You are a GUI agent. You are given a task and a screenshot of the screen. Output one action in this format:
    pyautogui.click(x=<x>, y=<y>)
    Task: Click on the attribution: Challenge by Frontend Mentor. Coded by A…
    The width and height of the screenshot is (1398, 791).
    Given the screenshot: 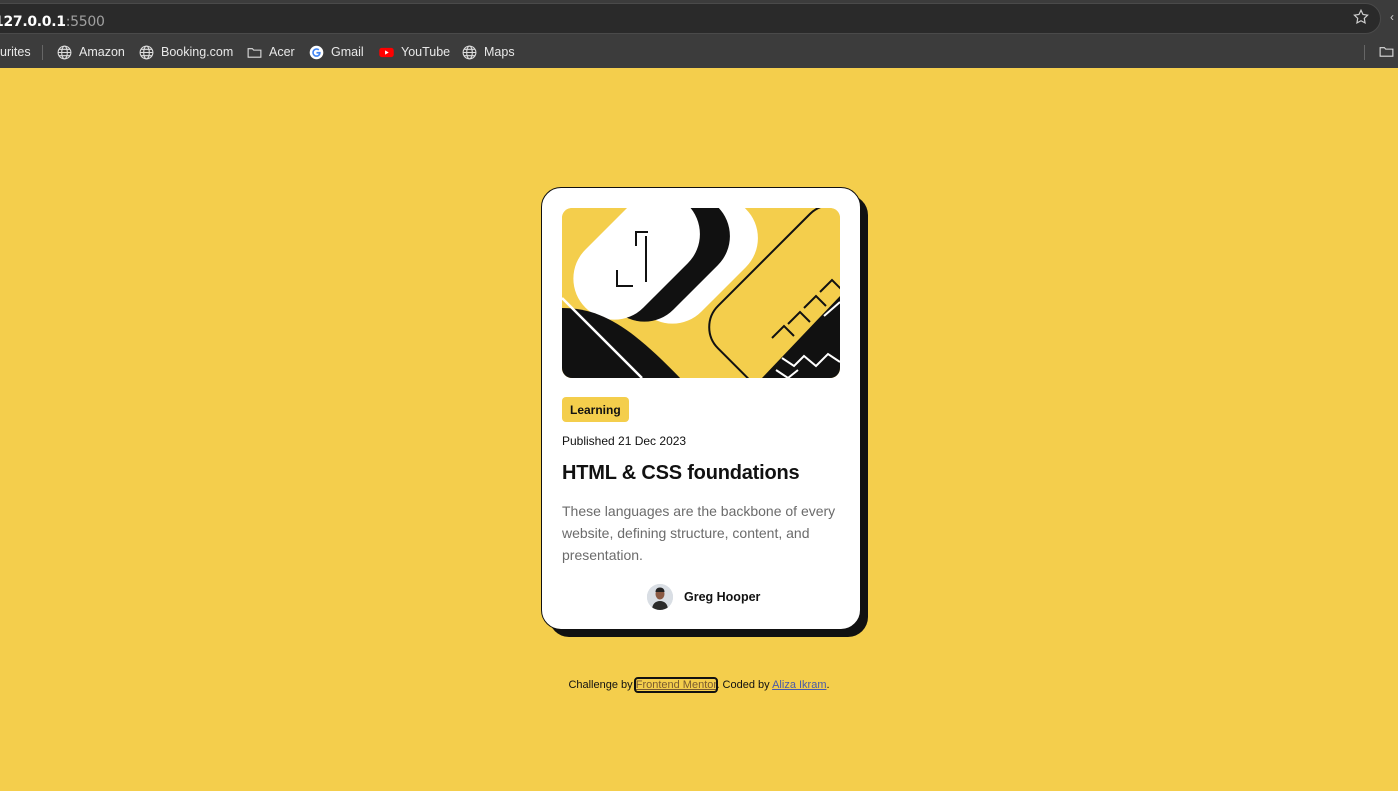 What is the action you would take?
    pyautogui.click(x=699, y=685)
    